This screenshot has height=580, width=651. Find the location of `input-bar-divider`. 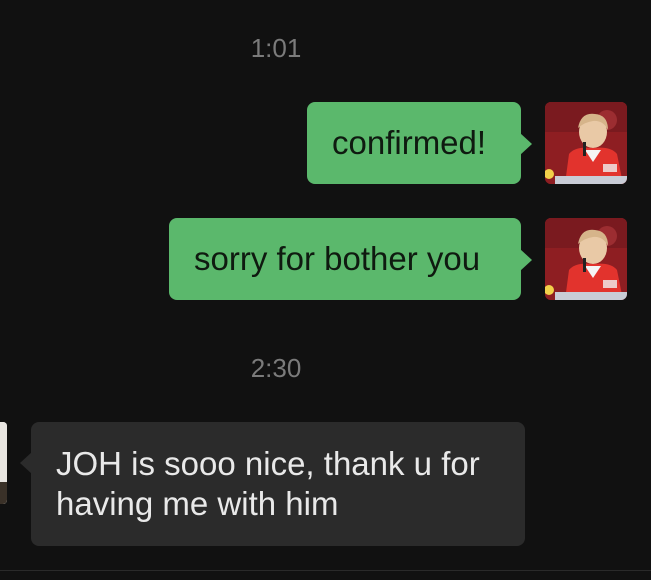

input-bar-divider is located at coordinates (325, 570).